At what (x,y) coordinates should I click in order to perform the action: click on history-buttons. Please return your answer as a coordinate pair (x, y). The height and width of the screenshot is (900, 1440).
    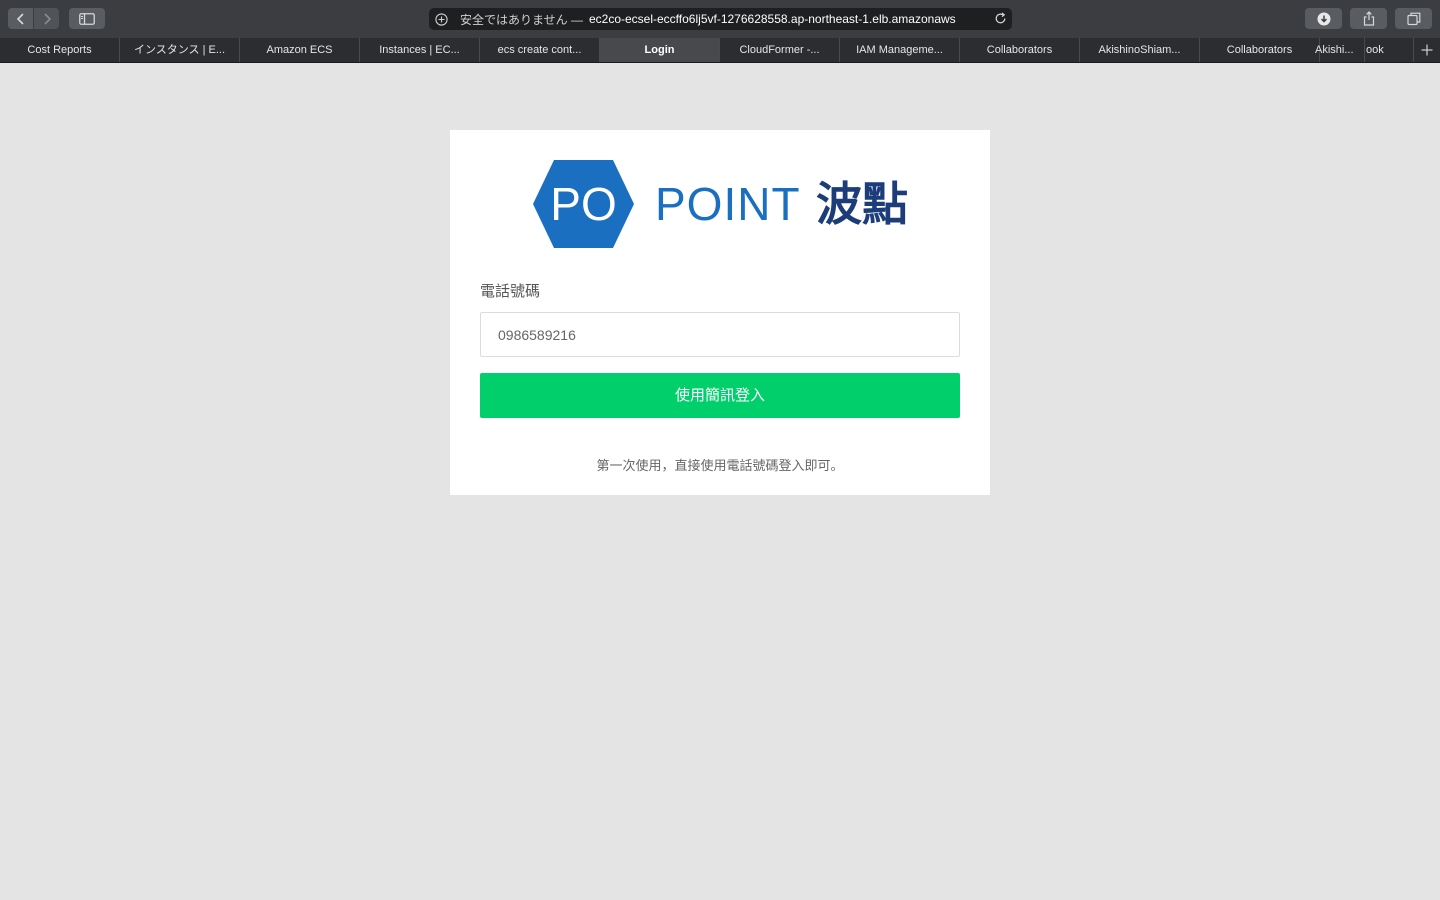
    Looking at the image, I should click on (33, 18).